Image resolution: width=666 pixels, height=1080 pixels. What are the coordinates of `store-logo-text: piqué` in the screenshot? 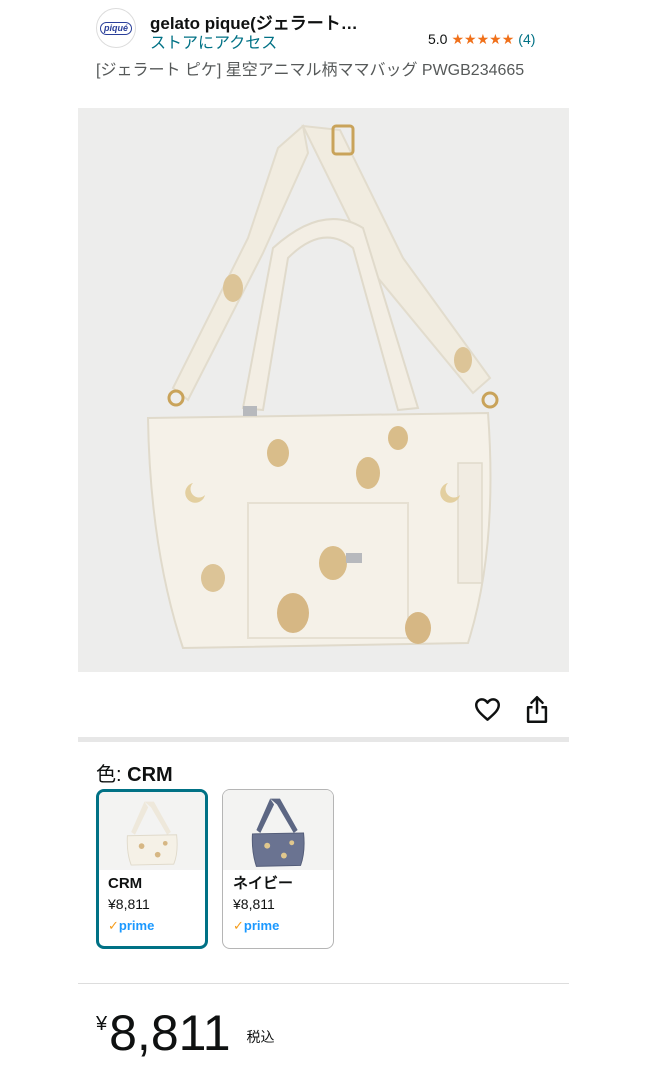 It's located at (116, 28).